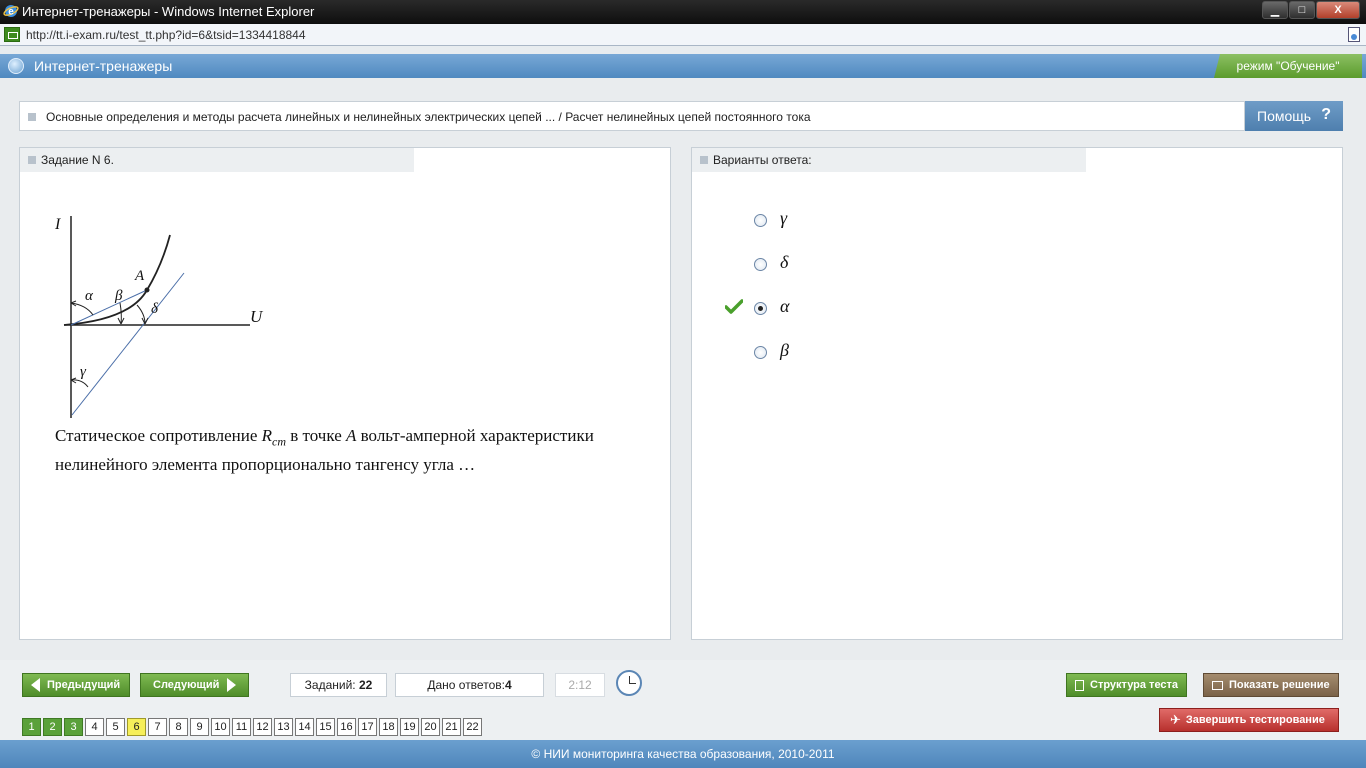  What do you see at coordinates (178, 727) in the screenshot?
I see `page-number-8: 8` at bounding box center [178, 727].